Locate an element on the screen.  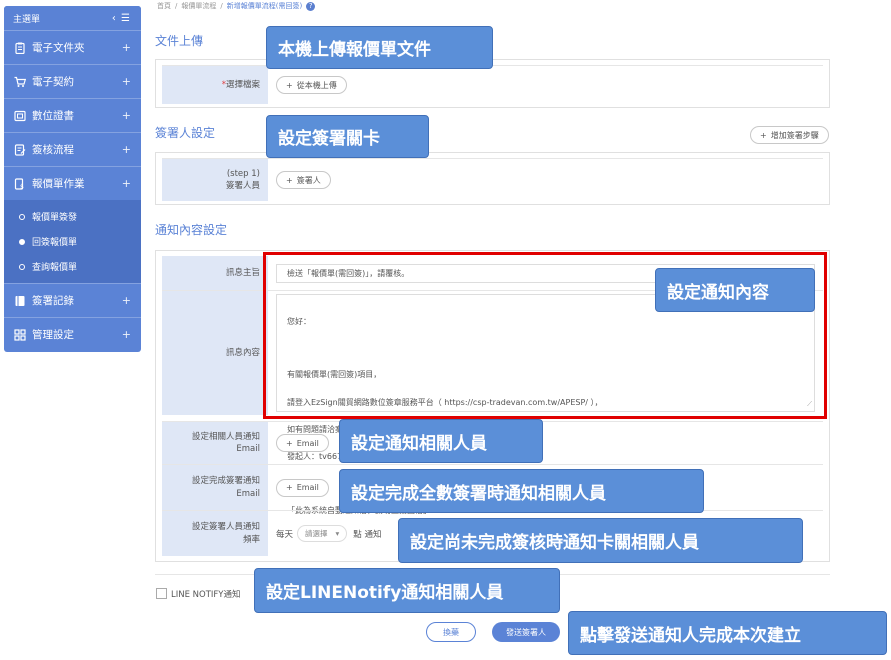
resize-handle-icon: ⟋ is located at coordinates (809, 405).